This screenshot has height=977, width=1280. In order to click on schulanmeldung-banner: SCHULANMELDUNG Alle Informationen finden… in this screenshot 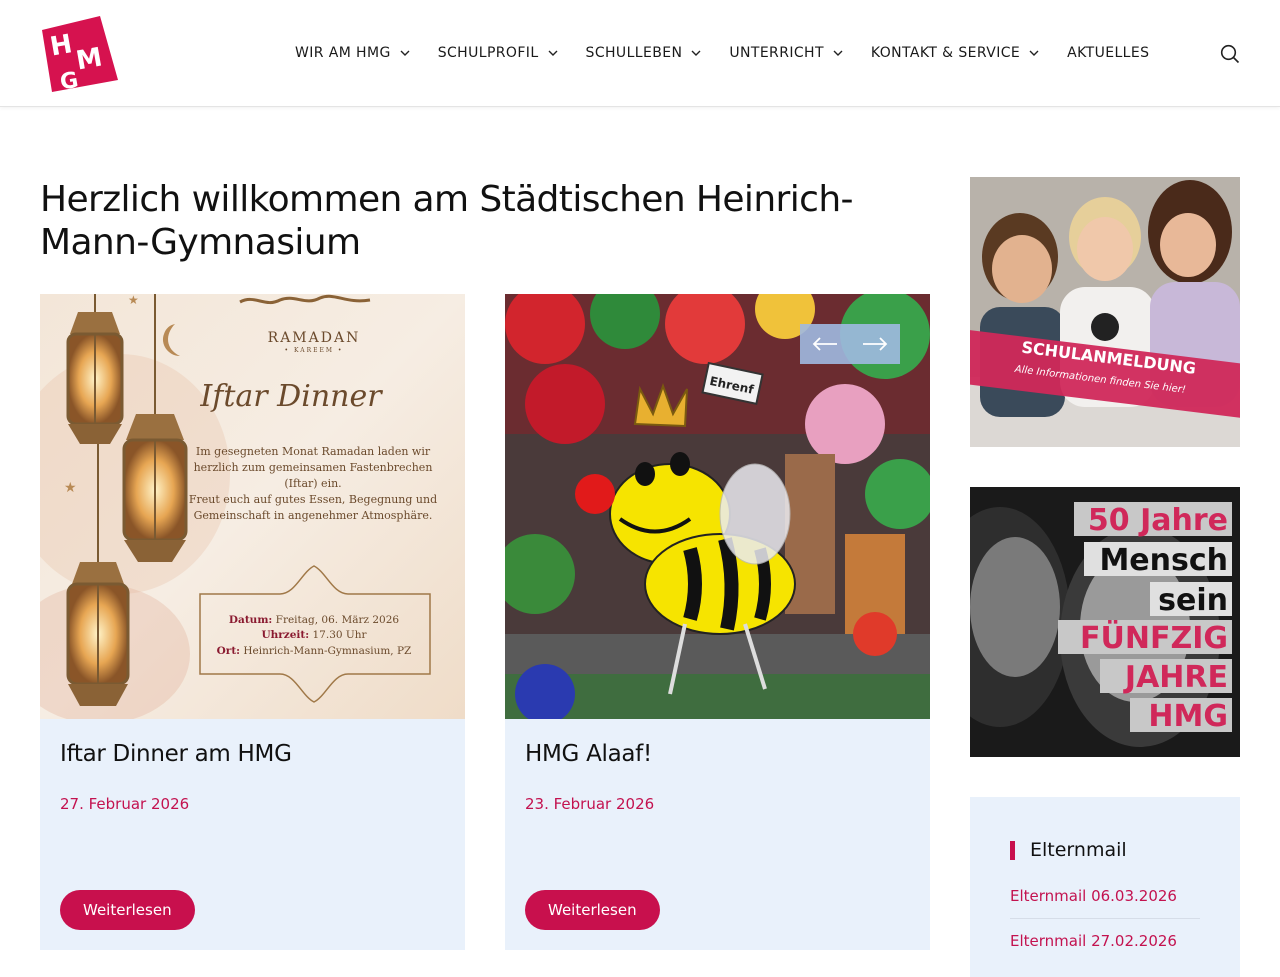, I will do `click(1105, 312)`.